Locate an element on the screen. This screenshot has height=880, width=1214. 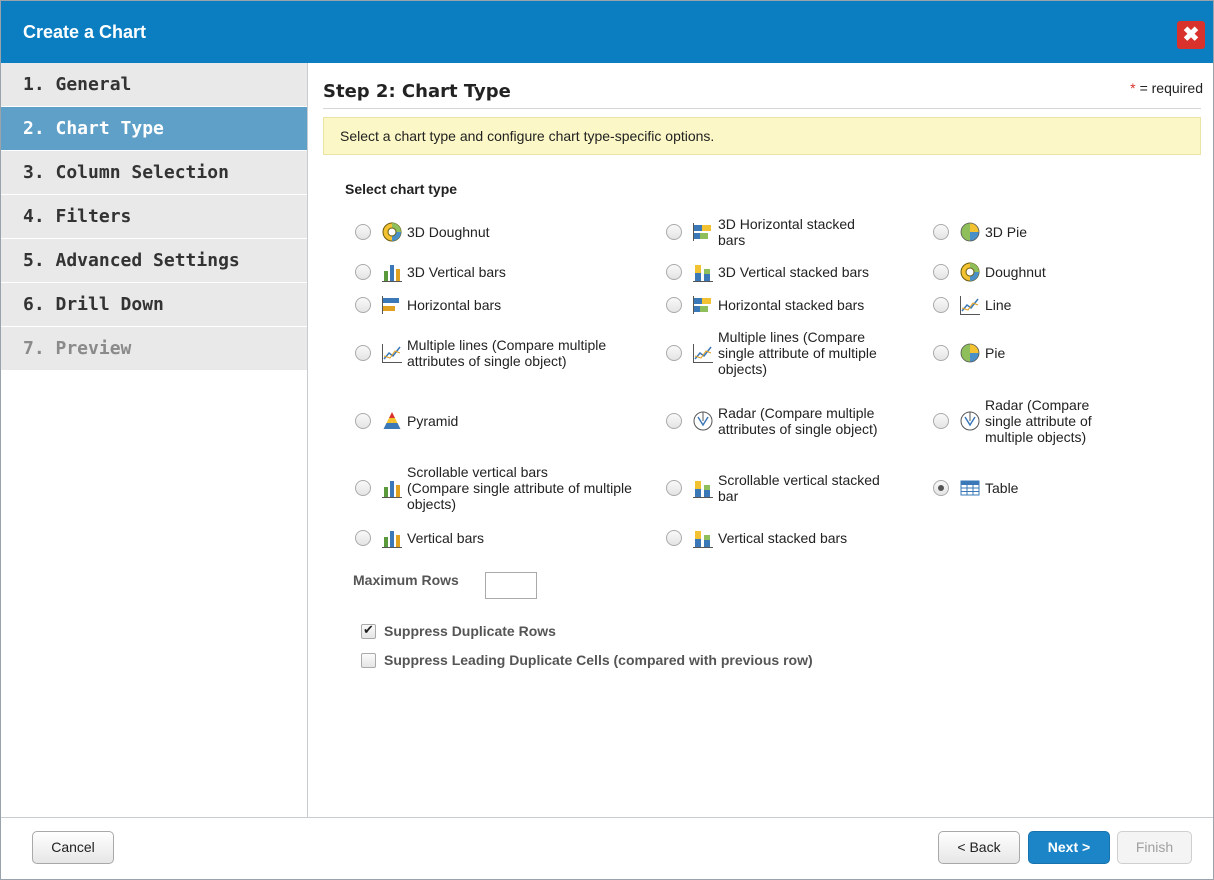
chart-type-label-line: Horizontal bars is located at coordinates (454, 305).